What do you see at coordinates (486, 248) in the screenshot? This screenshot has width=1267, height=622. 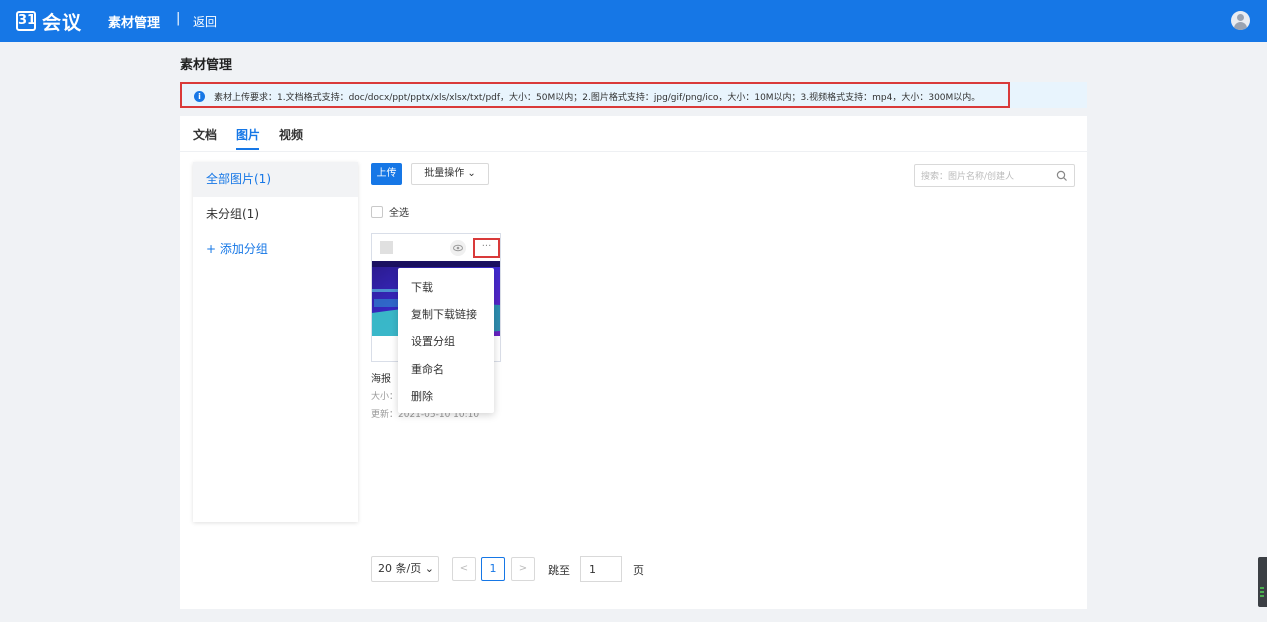 I see `more-actions-button: ···` at bounding box center [486, 248].